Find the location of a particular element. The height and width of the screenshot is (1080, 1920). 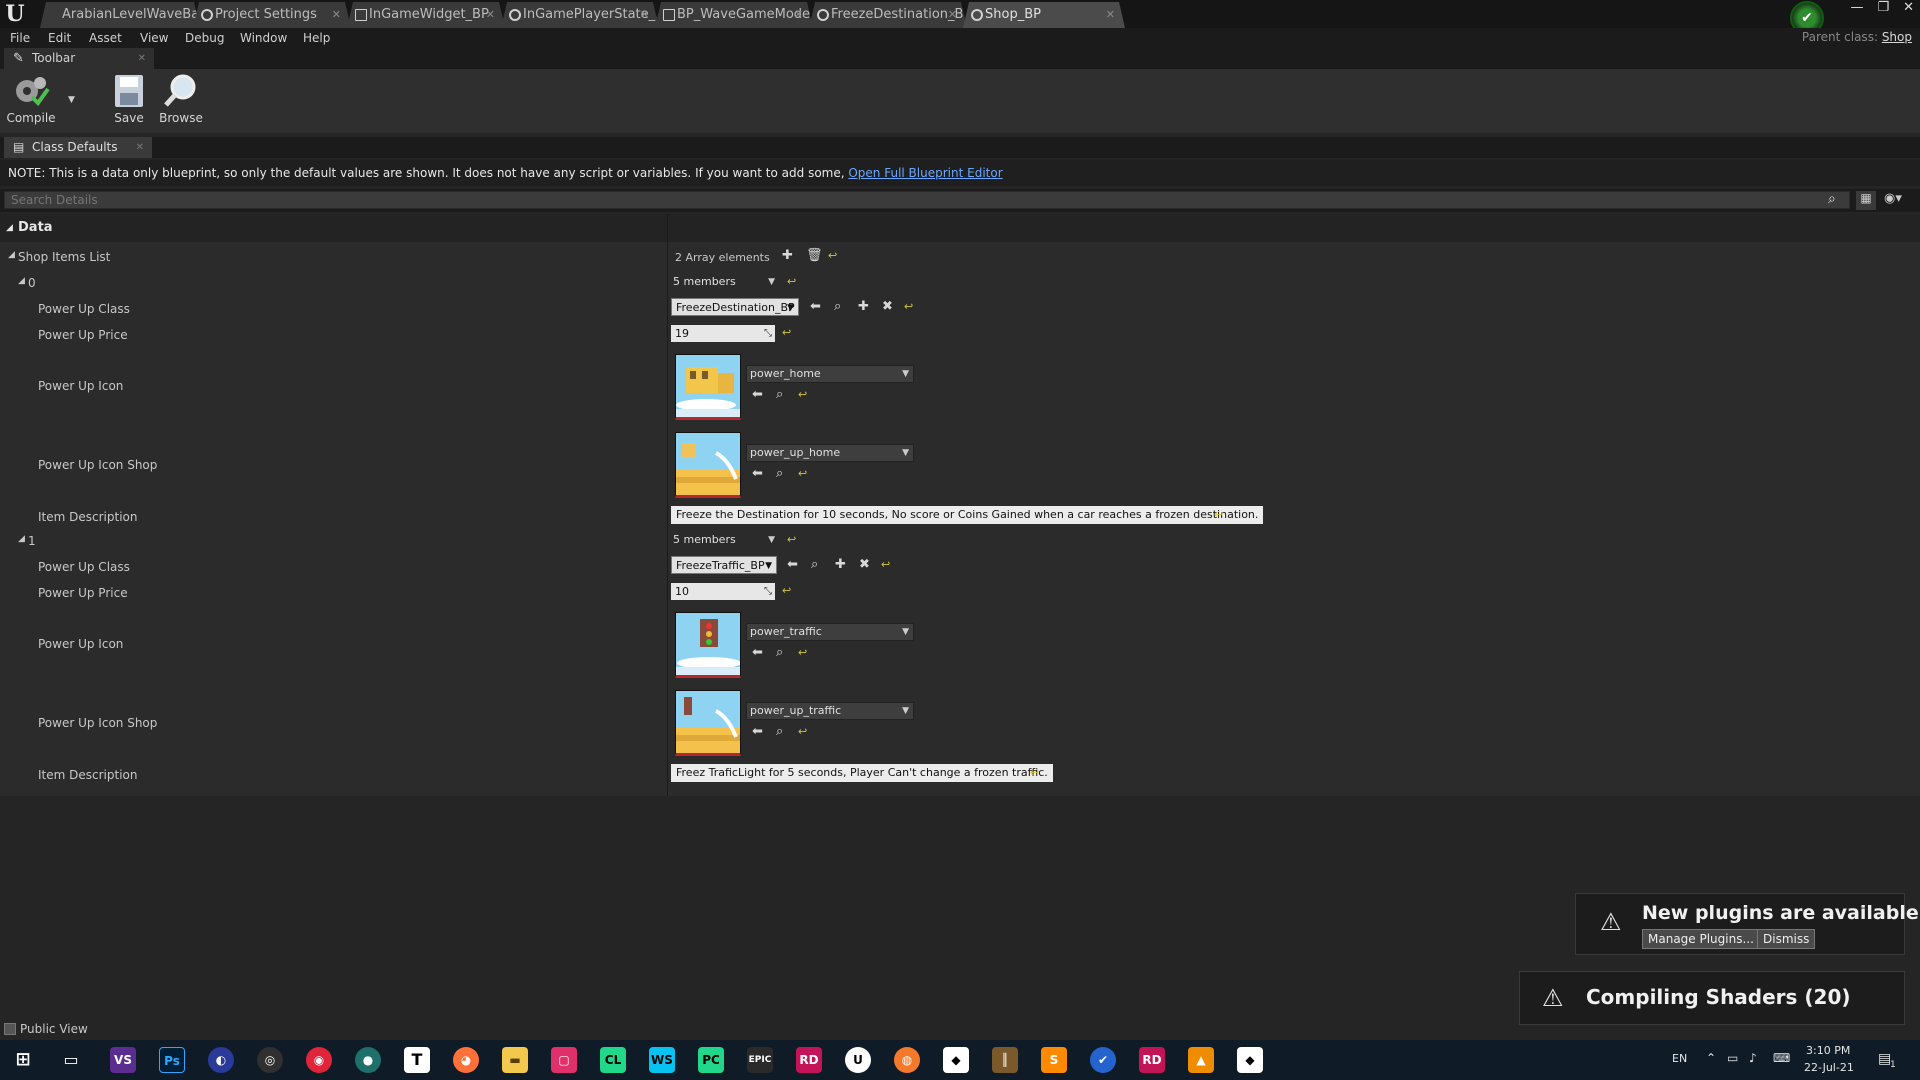

open-full-blueprint-editor-link: Open Full Blueprint Editor is located at coordinates (925, 173).